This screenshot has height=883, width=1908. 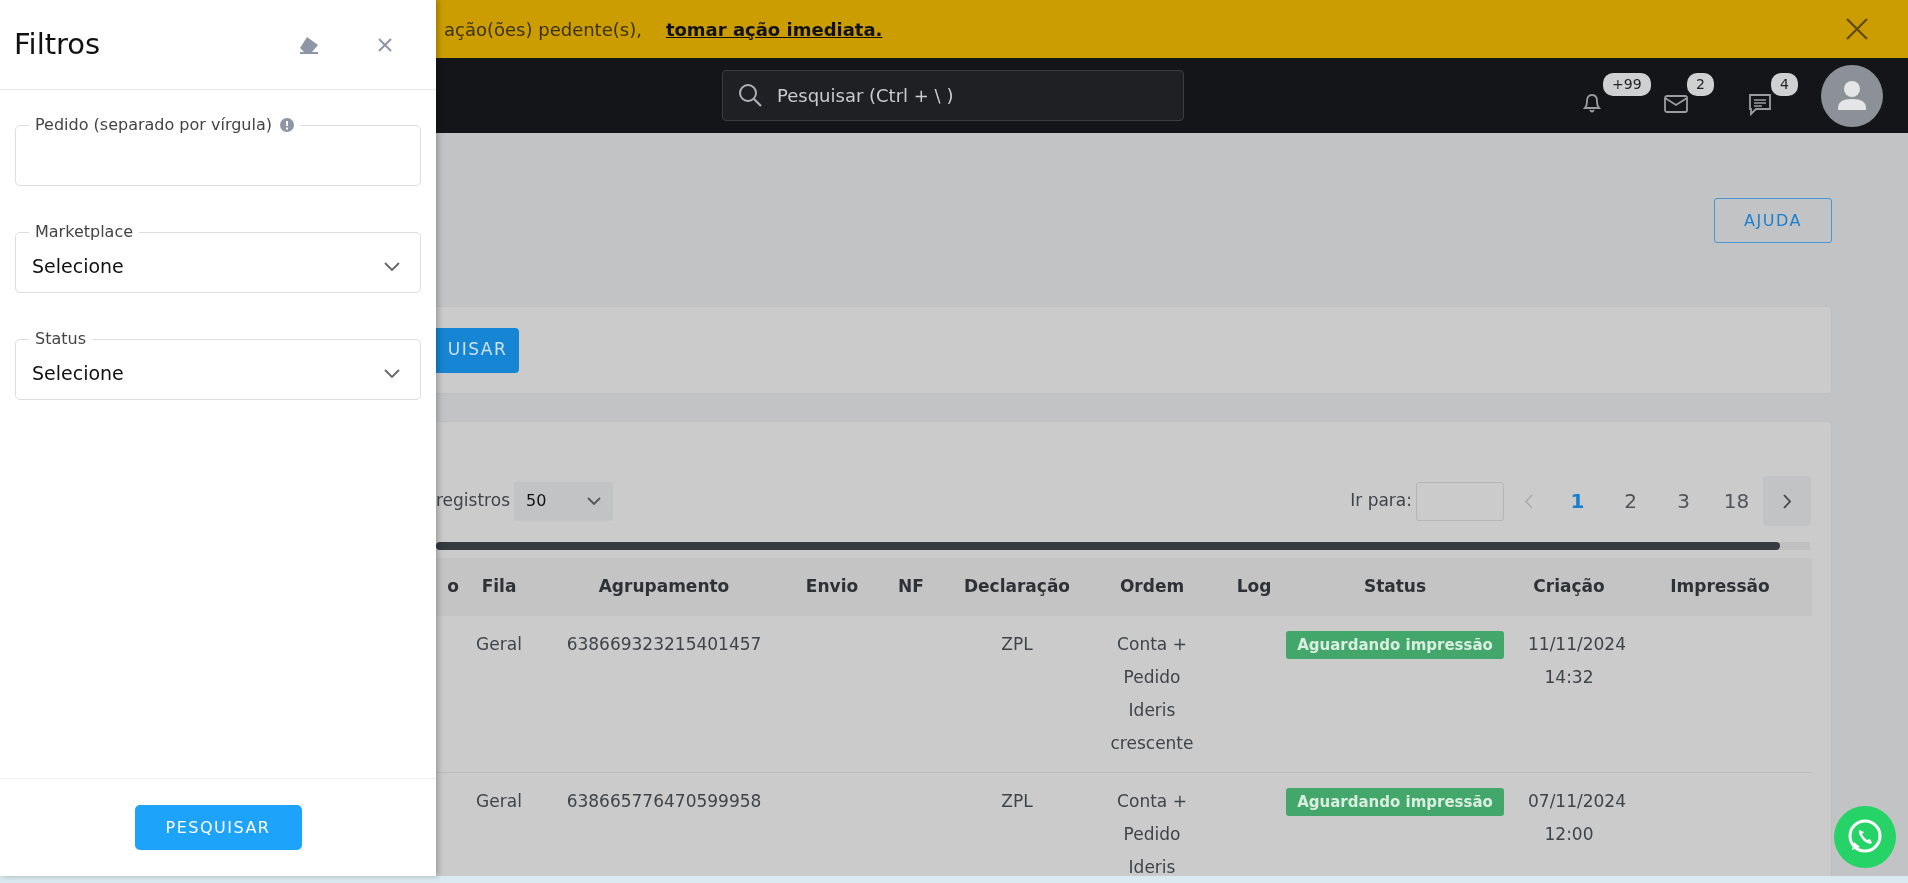 I want to click on column-header: Status, so click(x=1395, y=587).